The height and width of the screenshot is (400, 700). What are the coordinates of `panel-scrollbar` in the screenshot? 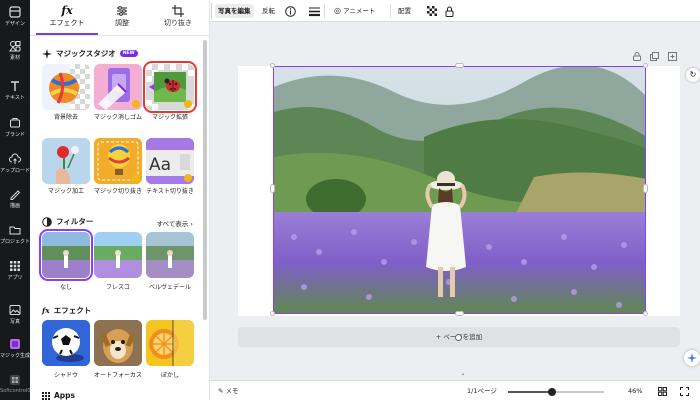 It's located at (205, 180).